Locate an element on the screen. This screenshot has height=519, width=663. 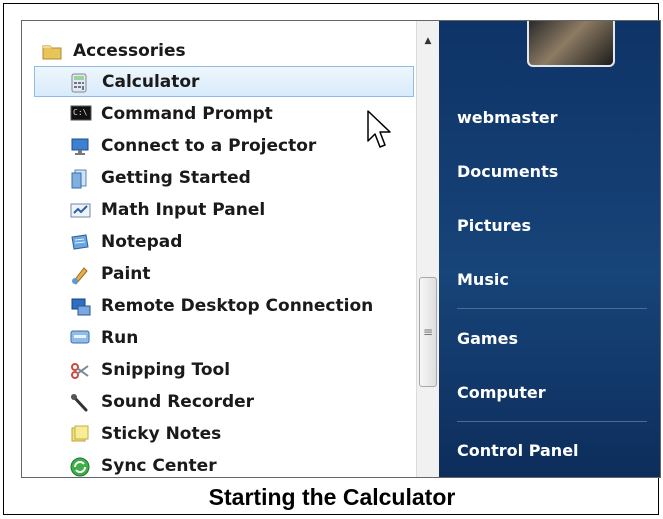
documents-link: Documents is located at coordinates (507, 171).